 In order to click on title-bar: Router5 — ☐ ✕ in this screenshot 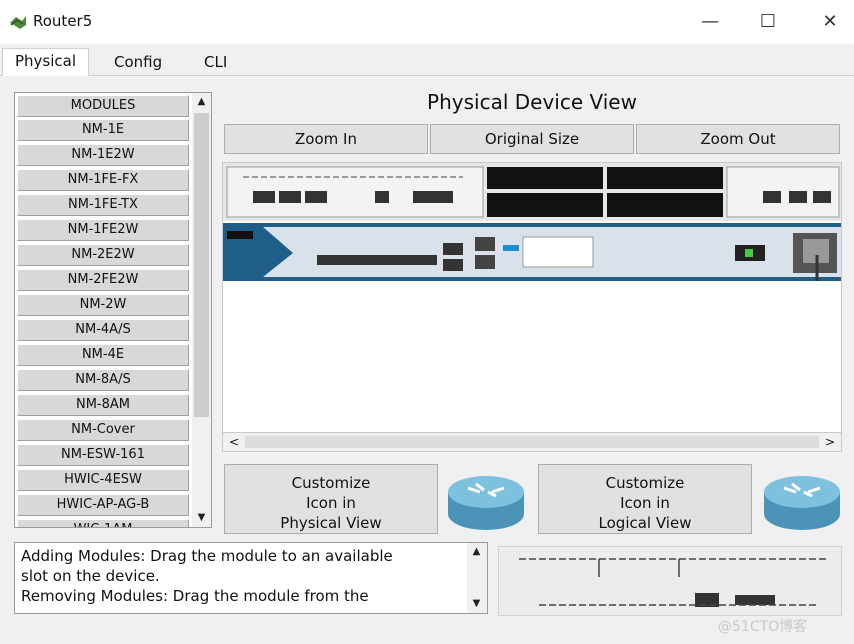, I will do `click(427, 22)`.